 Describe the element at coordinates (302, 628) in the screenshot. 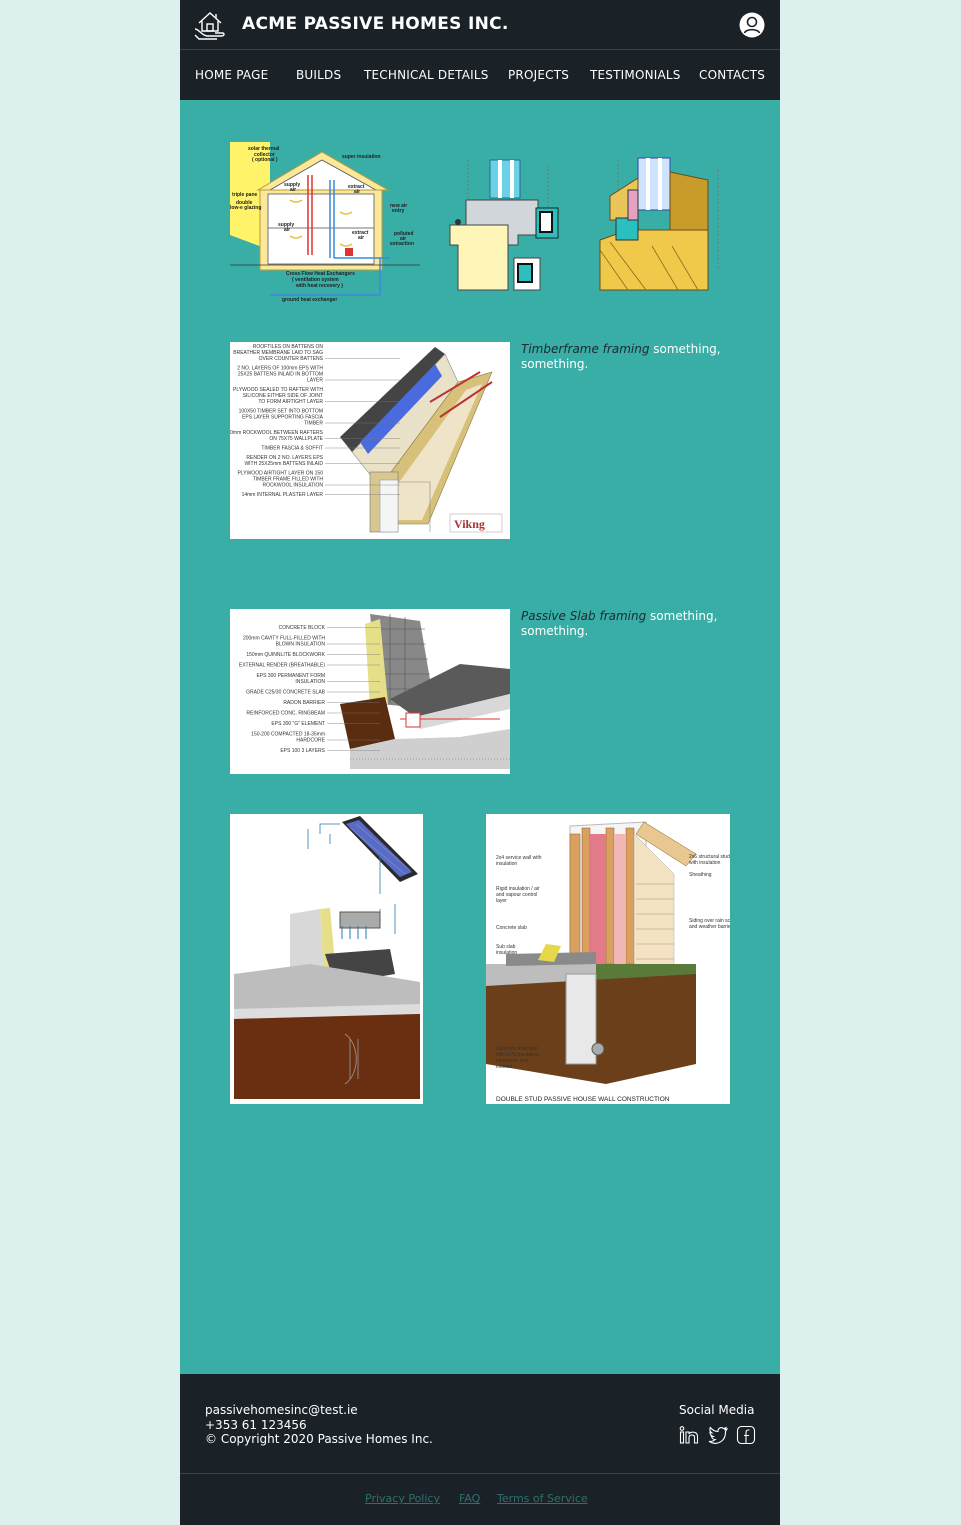

I see `svg-text: CONCRETE BLOCK` at that location.